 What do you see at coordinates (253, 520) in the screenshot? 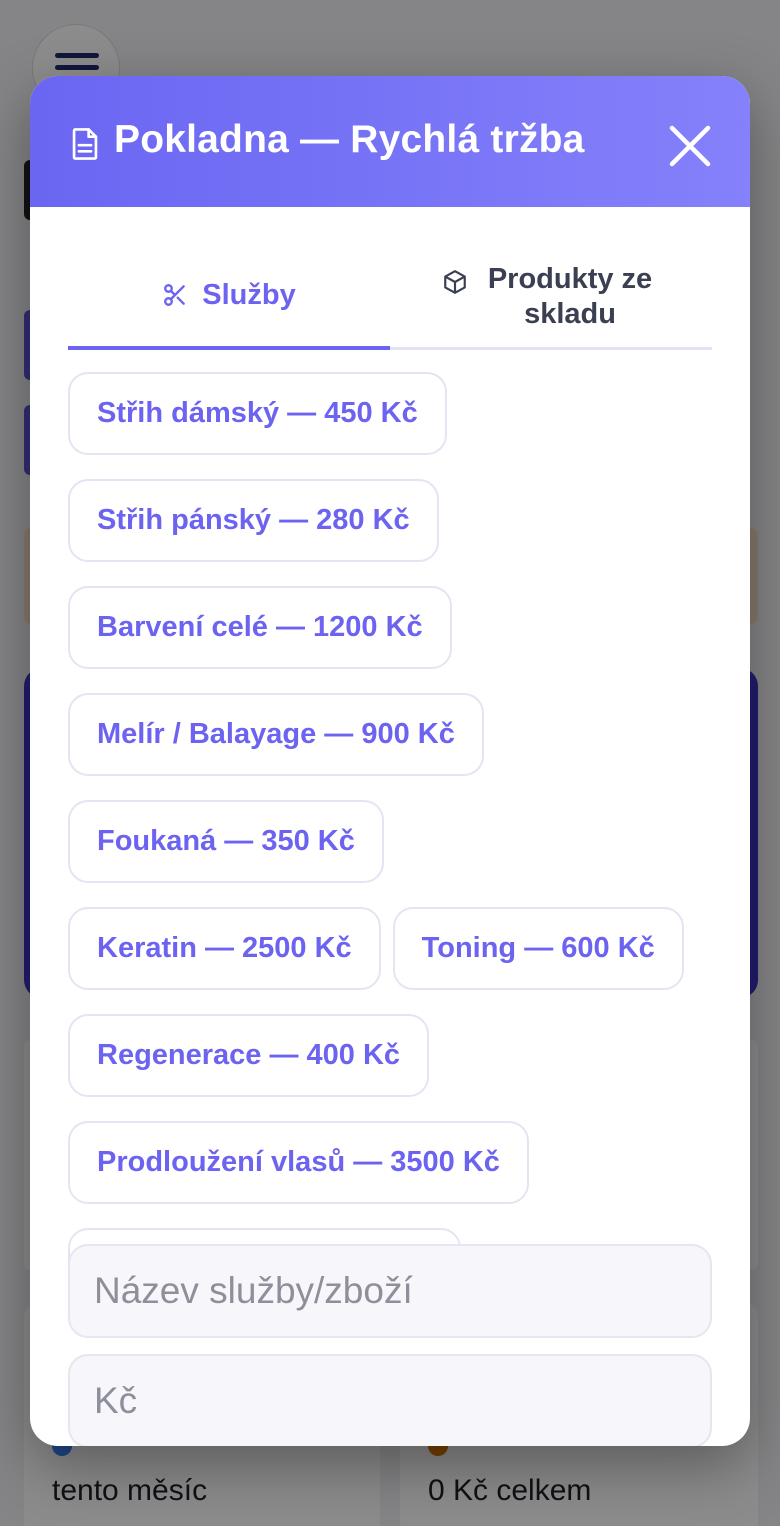
I see `service-chip: Střih pánský — 280 Kč` at bounding box center [253, 520].